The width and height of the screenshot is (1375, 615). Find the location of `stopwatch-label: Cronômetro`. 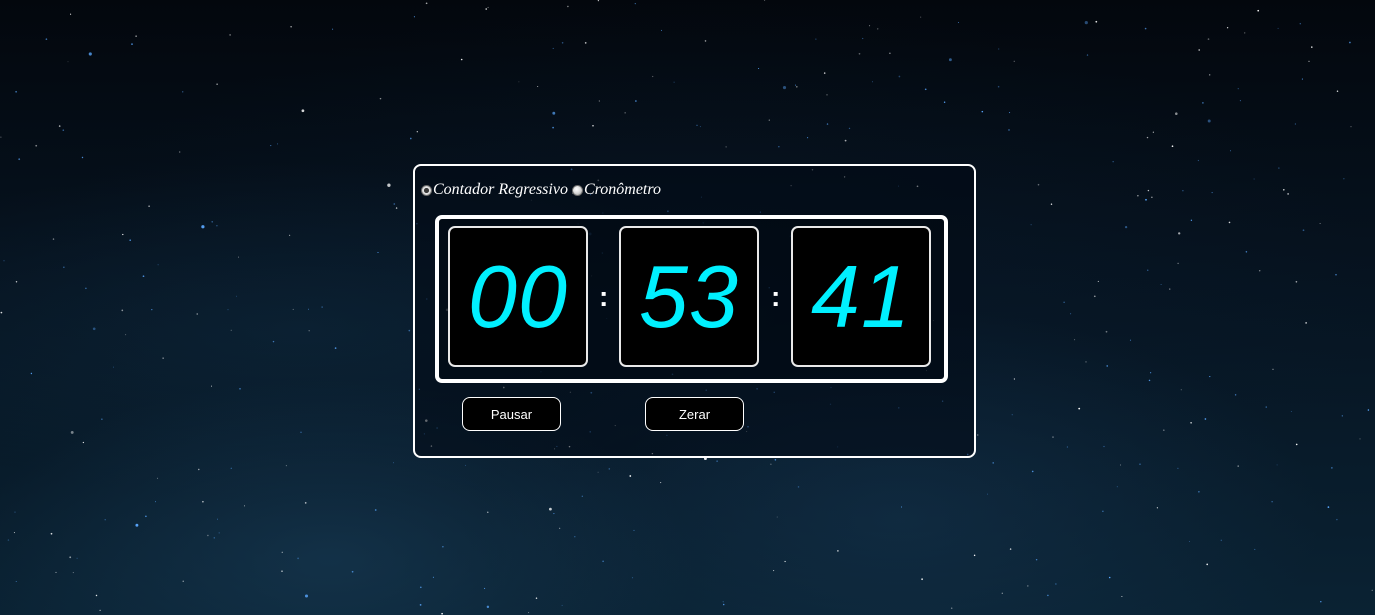

stopwatch-label: Cronômetro is located at coordinates (622, 190).